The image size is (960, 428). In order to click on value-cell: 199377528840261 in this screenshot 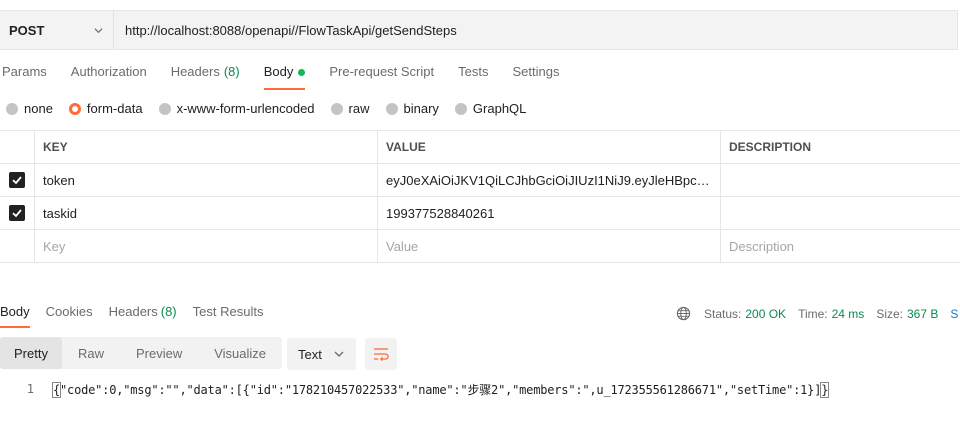, I will do `click(549, 213)`.